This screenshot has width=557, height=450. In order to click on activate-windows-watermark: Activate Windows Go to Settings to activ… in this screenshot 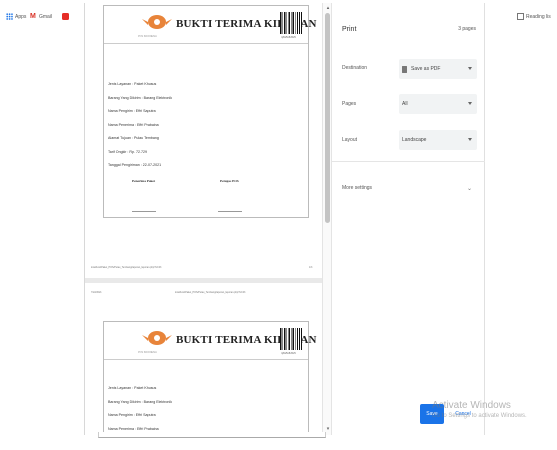, I will do `click(479, 409)`.